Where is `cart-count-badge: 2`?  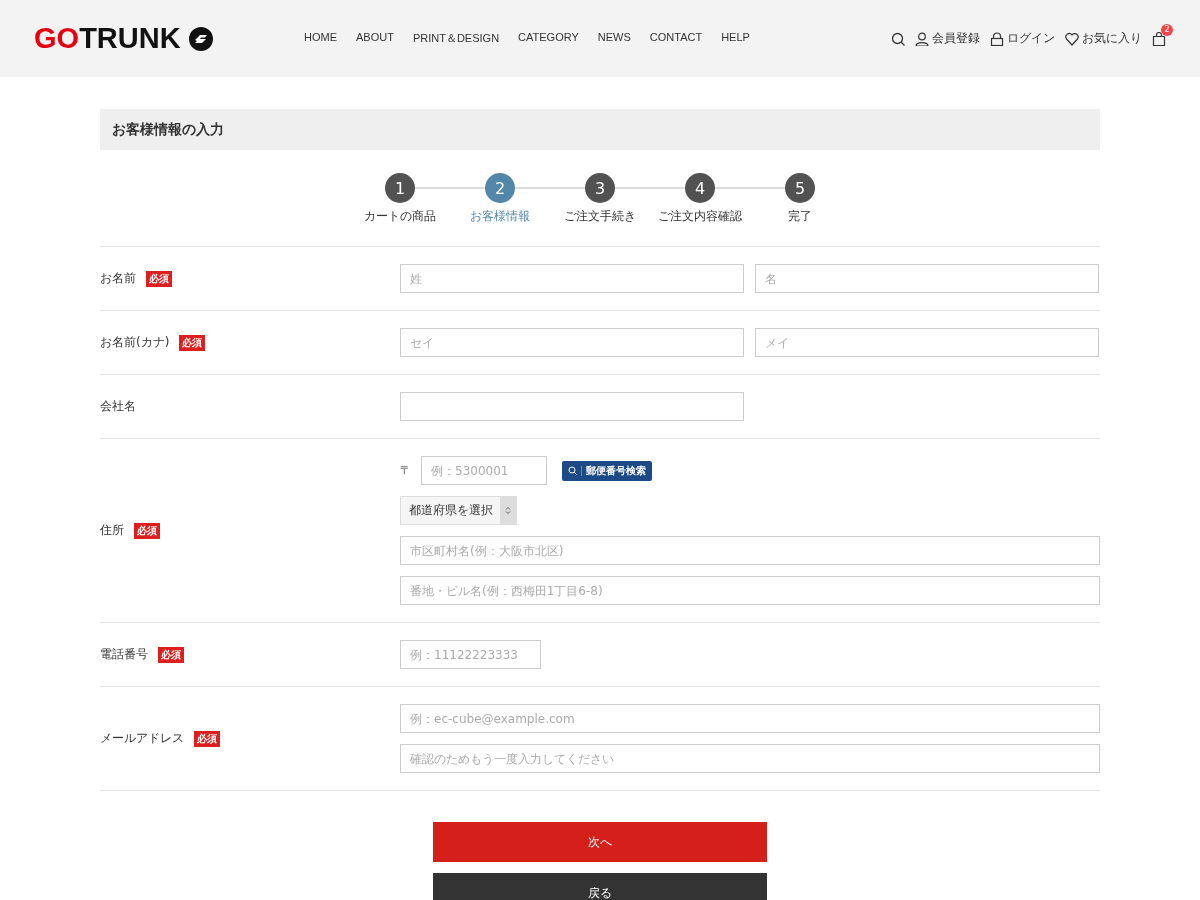 cart-count-badge: 2 is located at coordinates (1167, 29).